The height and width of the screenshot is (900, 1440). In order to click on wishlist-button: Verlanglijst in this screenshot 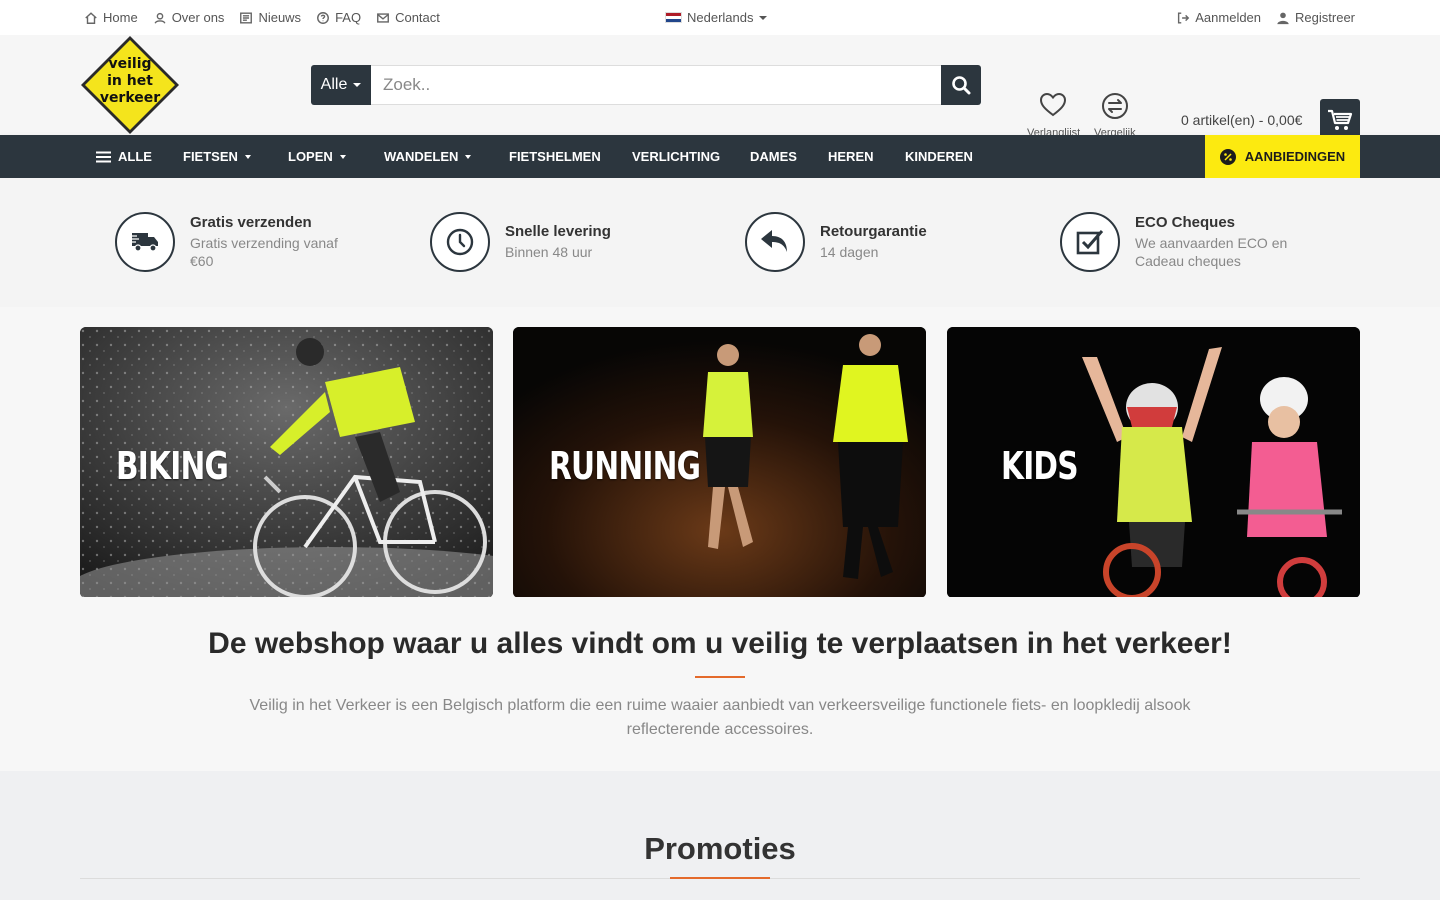, I will do `click(1053, 115)`.